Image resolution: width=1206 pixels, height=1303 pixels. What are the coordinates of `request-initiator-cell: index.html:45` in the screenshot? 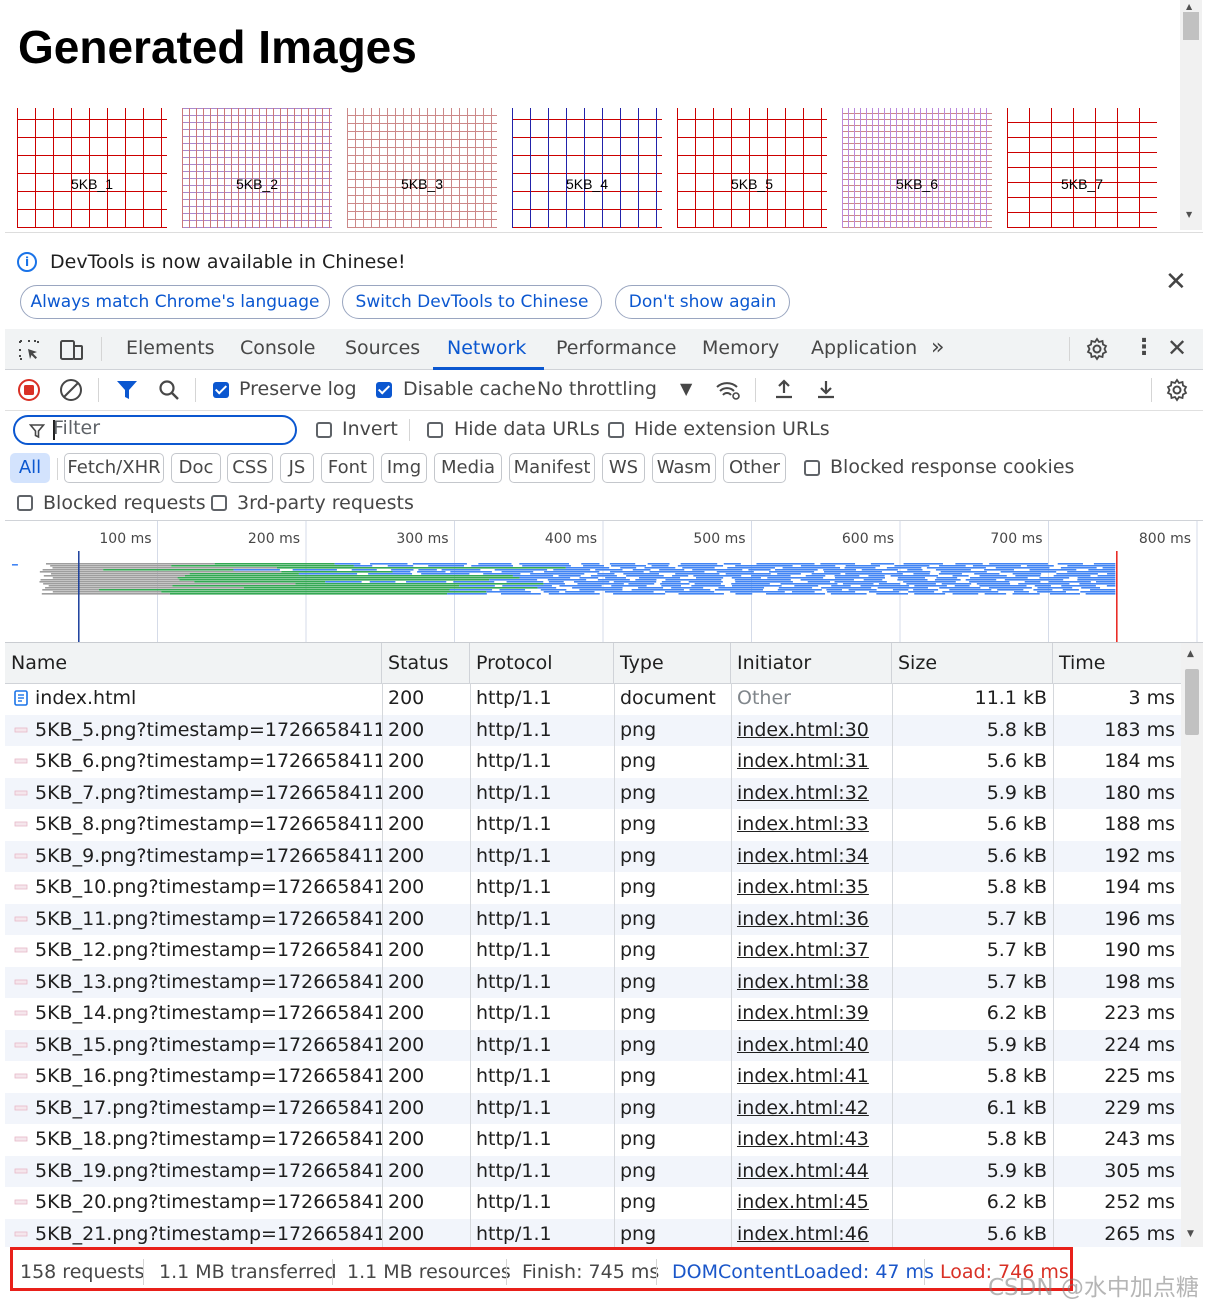 It's located at (811, 1203).